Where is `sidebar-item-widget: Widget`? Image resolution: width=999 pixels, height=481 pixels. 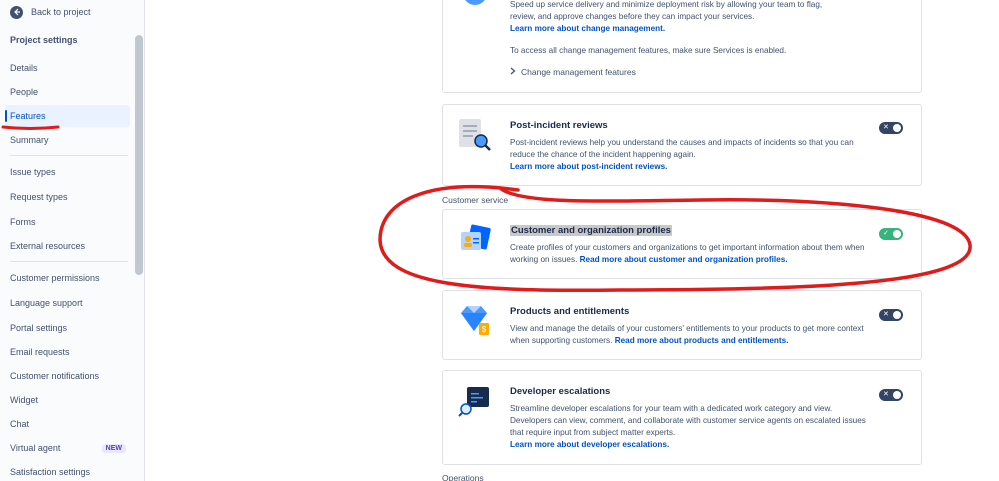
sidebar-item-widget: Widget is located at coordinates (67, 400).